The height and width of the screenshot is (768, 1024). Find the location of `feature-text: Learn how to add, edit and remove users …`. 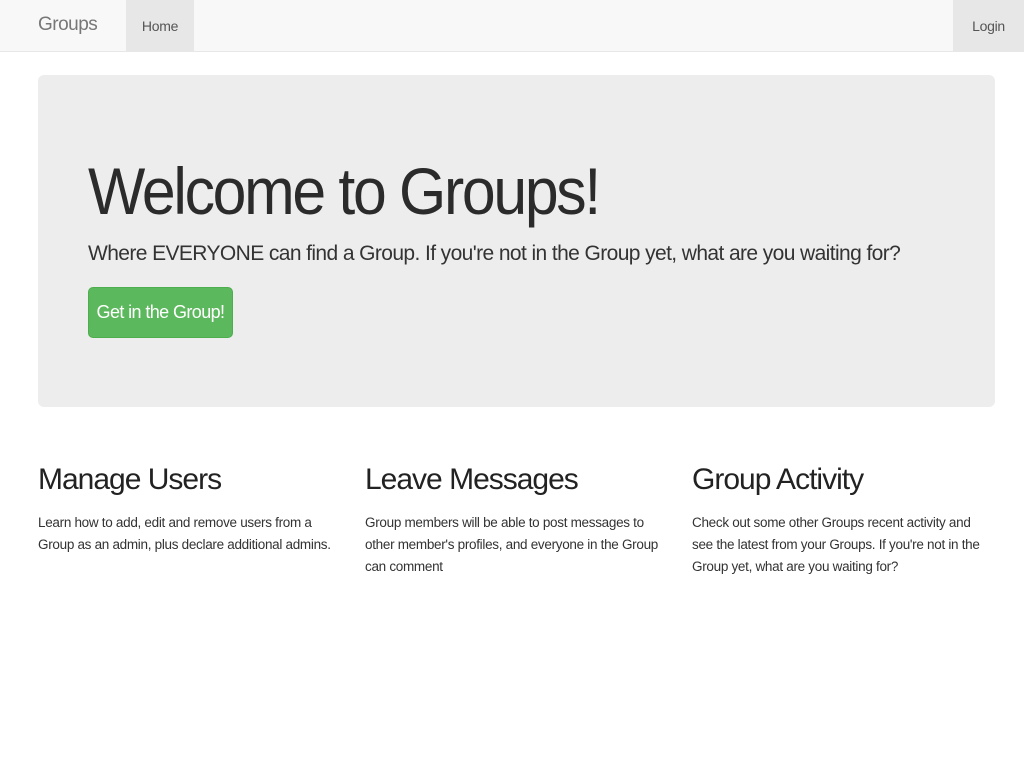

feature-text: Learn how to add, edit and remove users … is located at coordinates (184, 533).